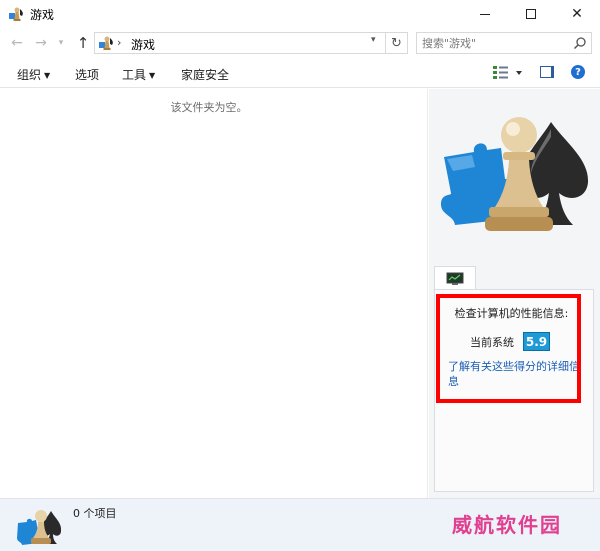 The image size is (600, 551). Describe the element at coordinates (507, 525) in the screenshot. I see `watermark-text: 威航软件园` at that location.